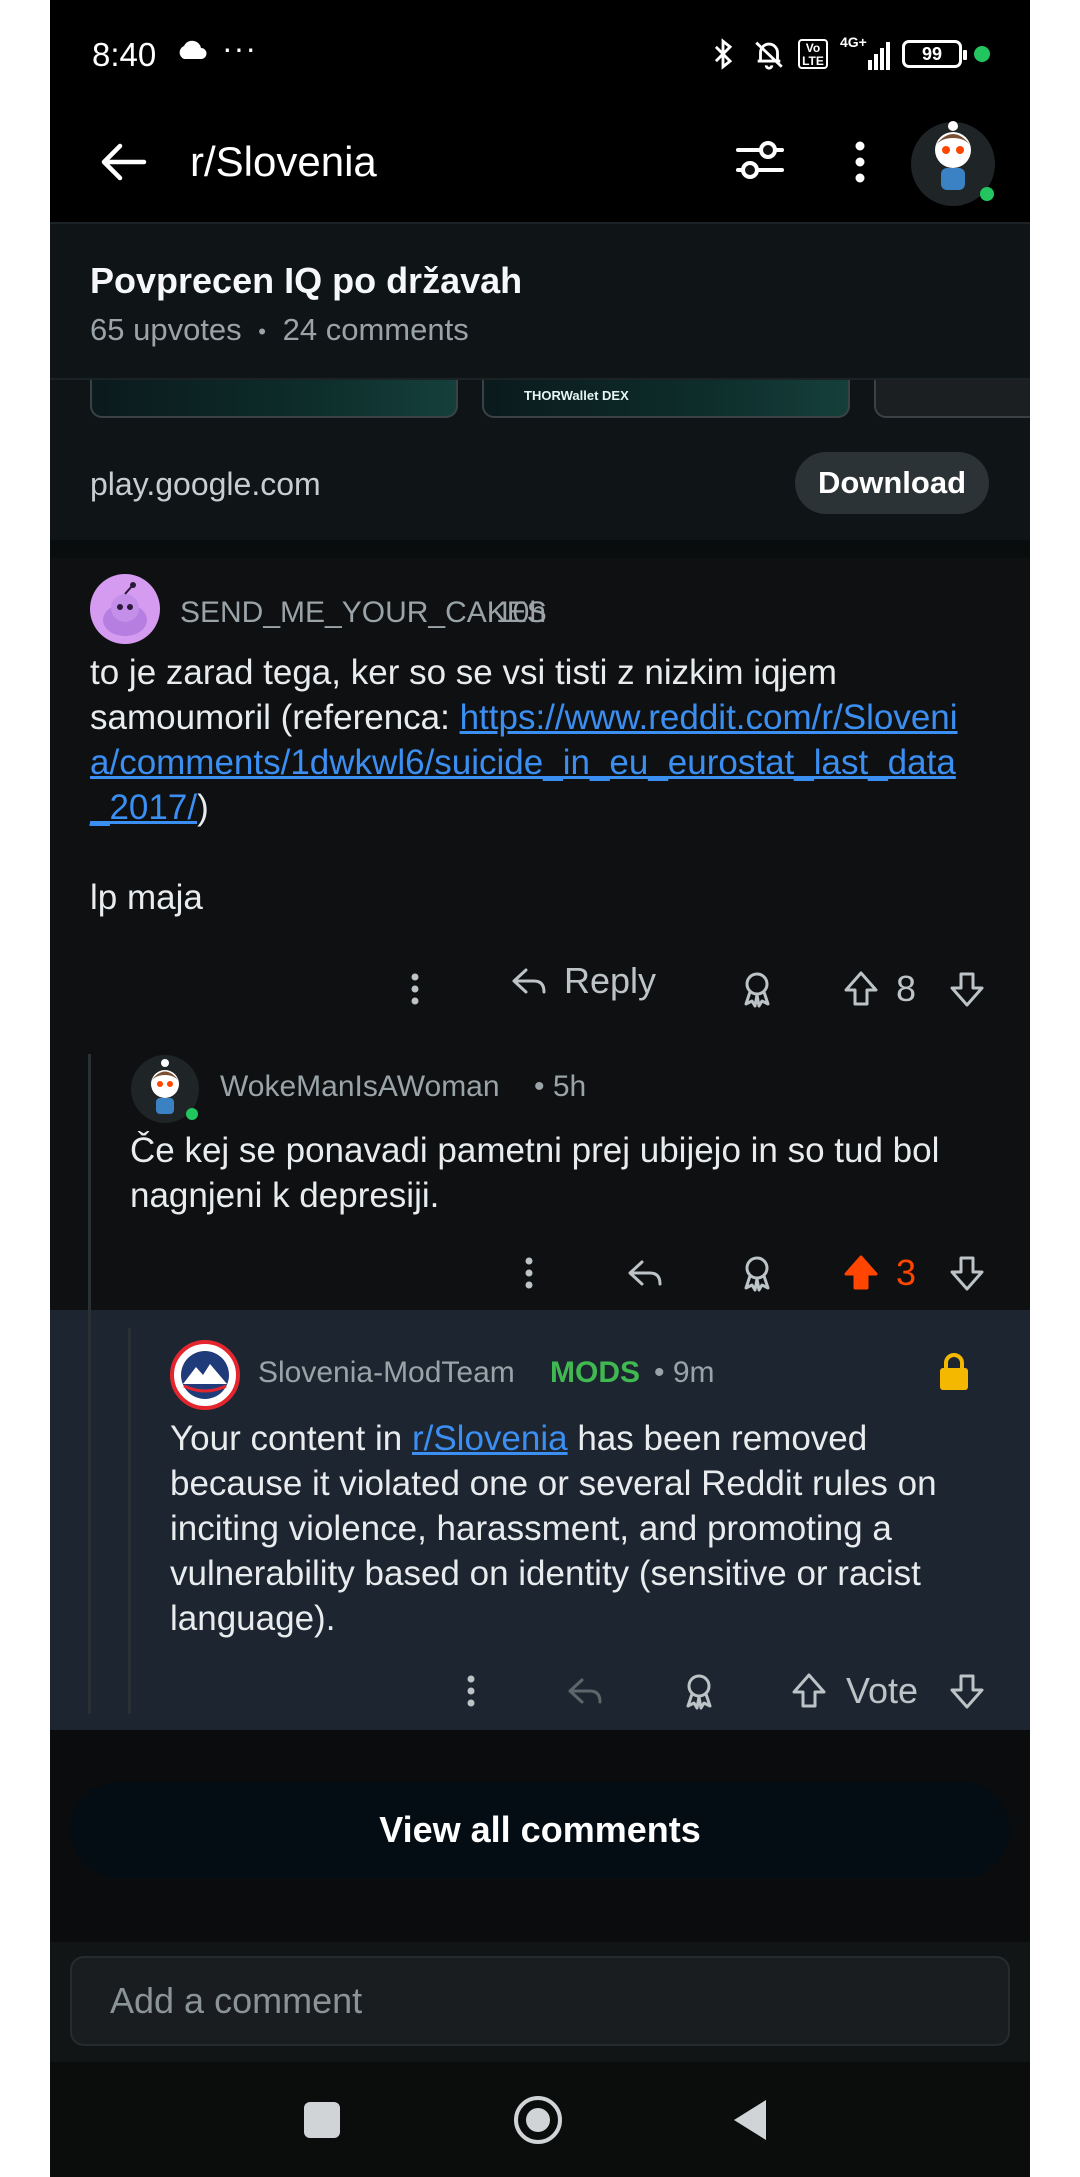 The image size is (1080, 2177). What do you see at coordinates (906, 1272) in the screenshot?
I see `vote-score-upvoted: 3` at bounding box center [906, 1272].